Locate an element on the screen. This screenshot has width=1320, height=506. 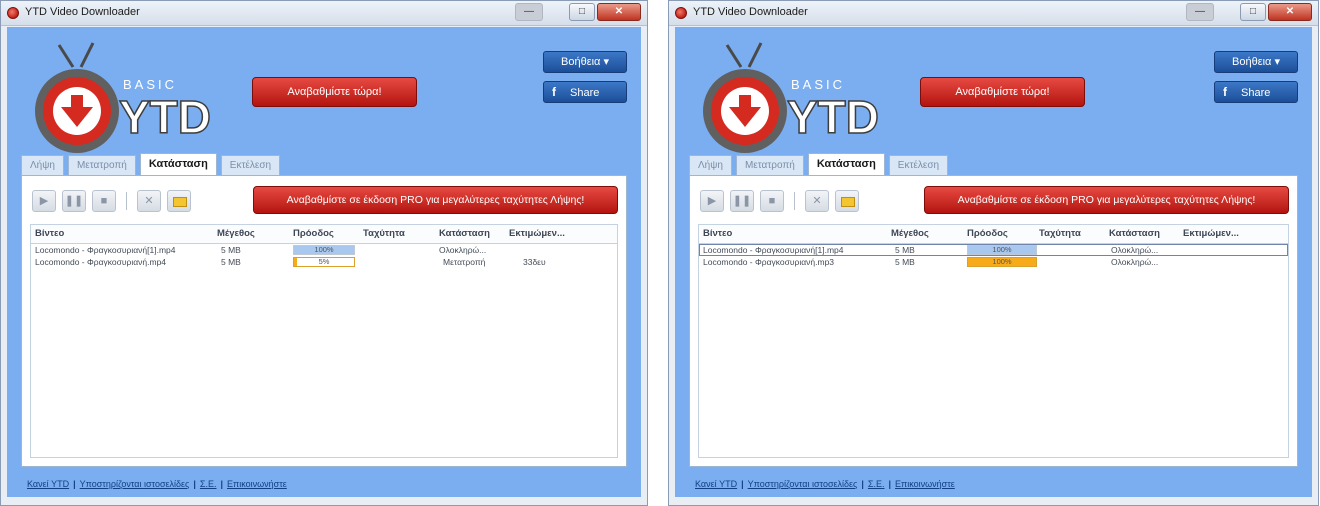
row-eta: 33δευ is located at coordinates (534, 262).